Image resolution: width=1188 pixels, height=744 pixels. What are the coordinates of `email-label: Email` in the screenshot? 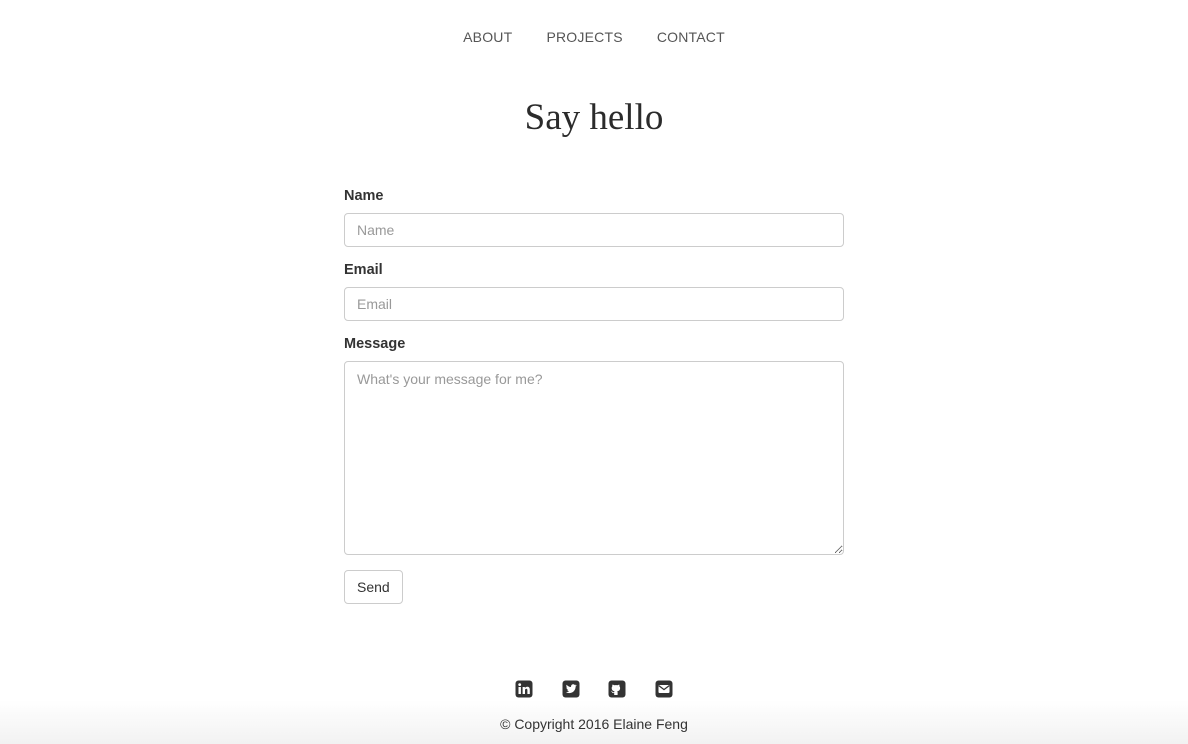 It's located at (363, 270).